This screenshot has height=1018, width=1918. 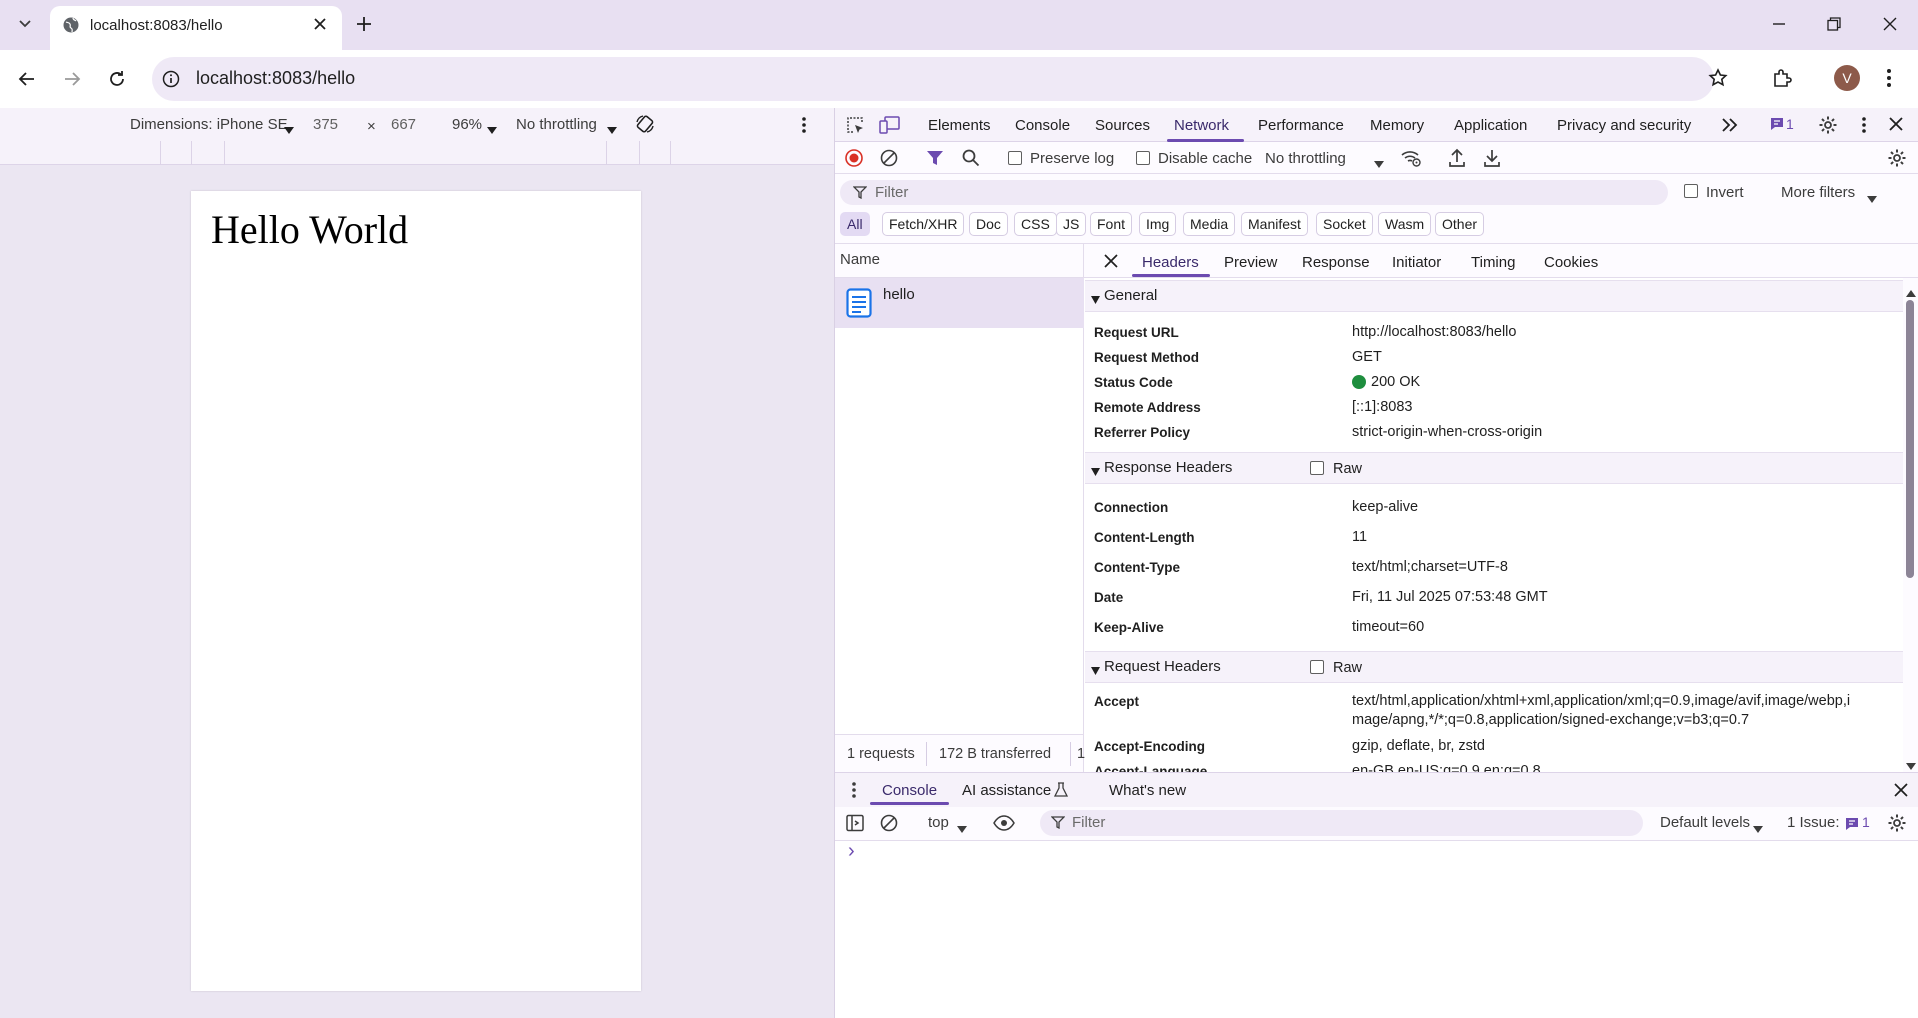 I want to click on type-filter-other: Other, so click(x=1460, y=224).